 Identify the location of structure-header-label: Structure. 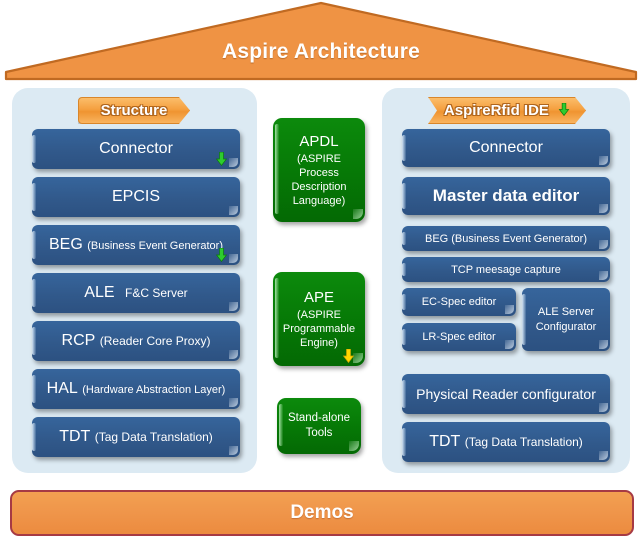
(134, 110).